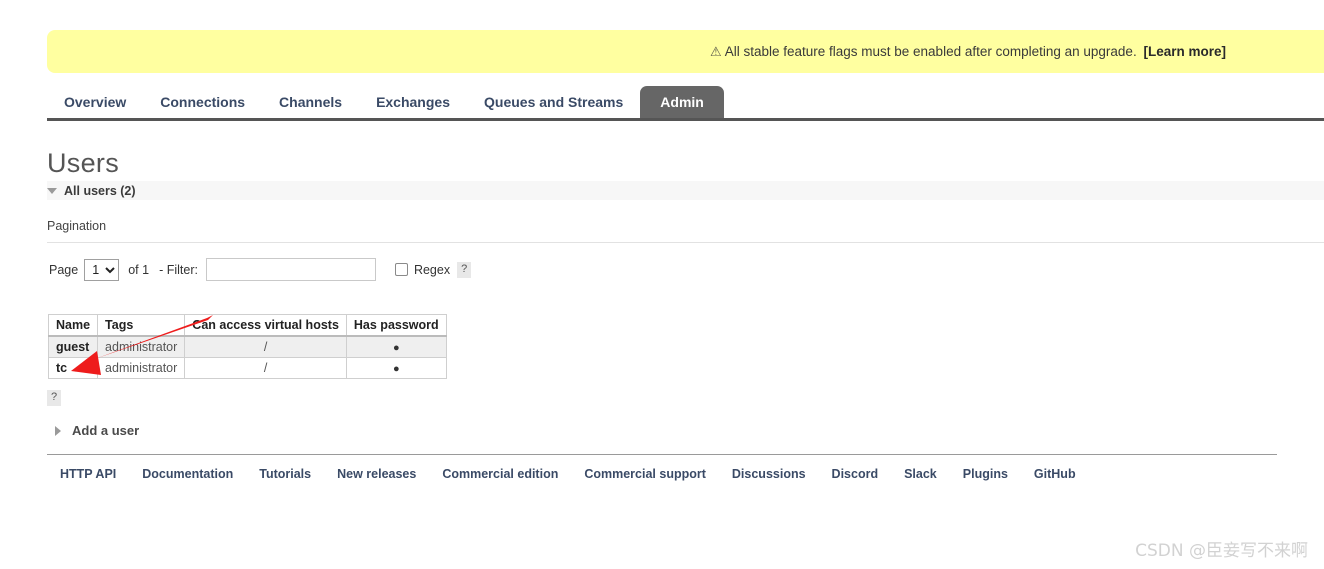  Describe the element at coordinates (716, 51) in the screenshot. I see `warning-triangle-icon: ⚠` at that location.